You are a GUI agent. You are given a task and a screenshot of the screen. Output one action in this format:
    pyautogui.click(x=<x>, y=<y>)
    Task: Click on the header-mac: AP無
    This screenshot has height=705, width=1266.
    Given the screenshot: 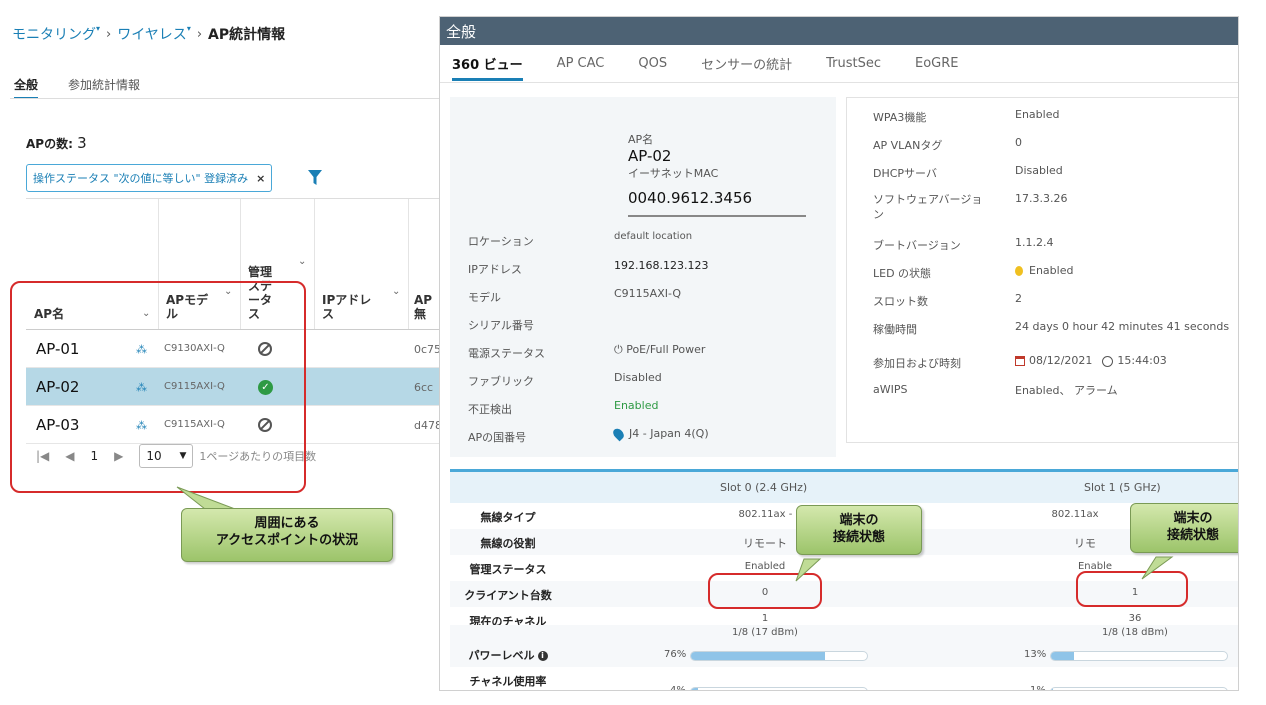 What is the action you would take?
    pyautogui.click(x=427, y=307)
    